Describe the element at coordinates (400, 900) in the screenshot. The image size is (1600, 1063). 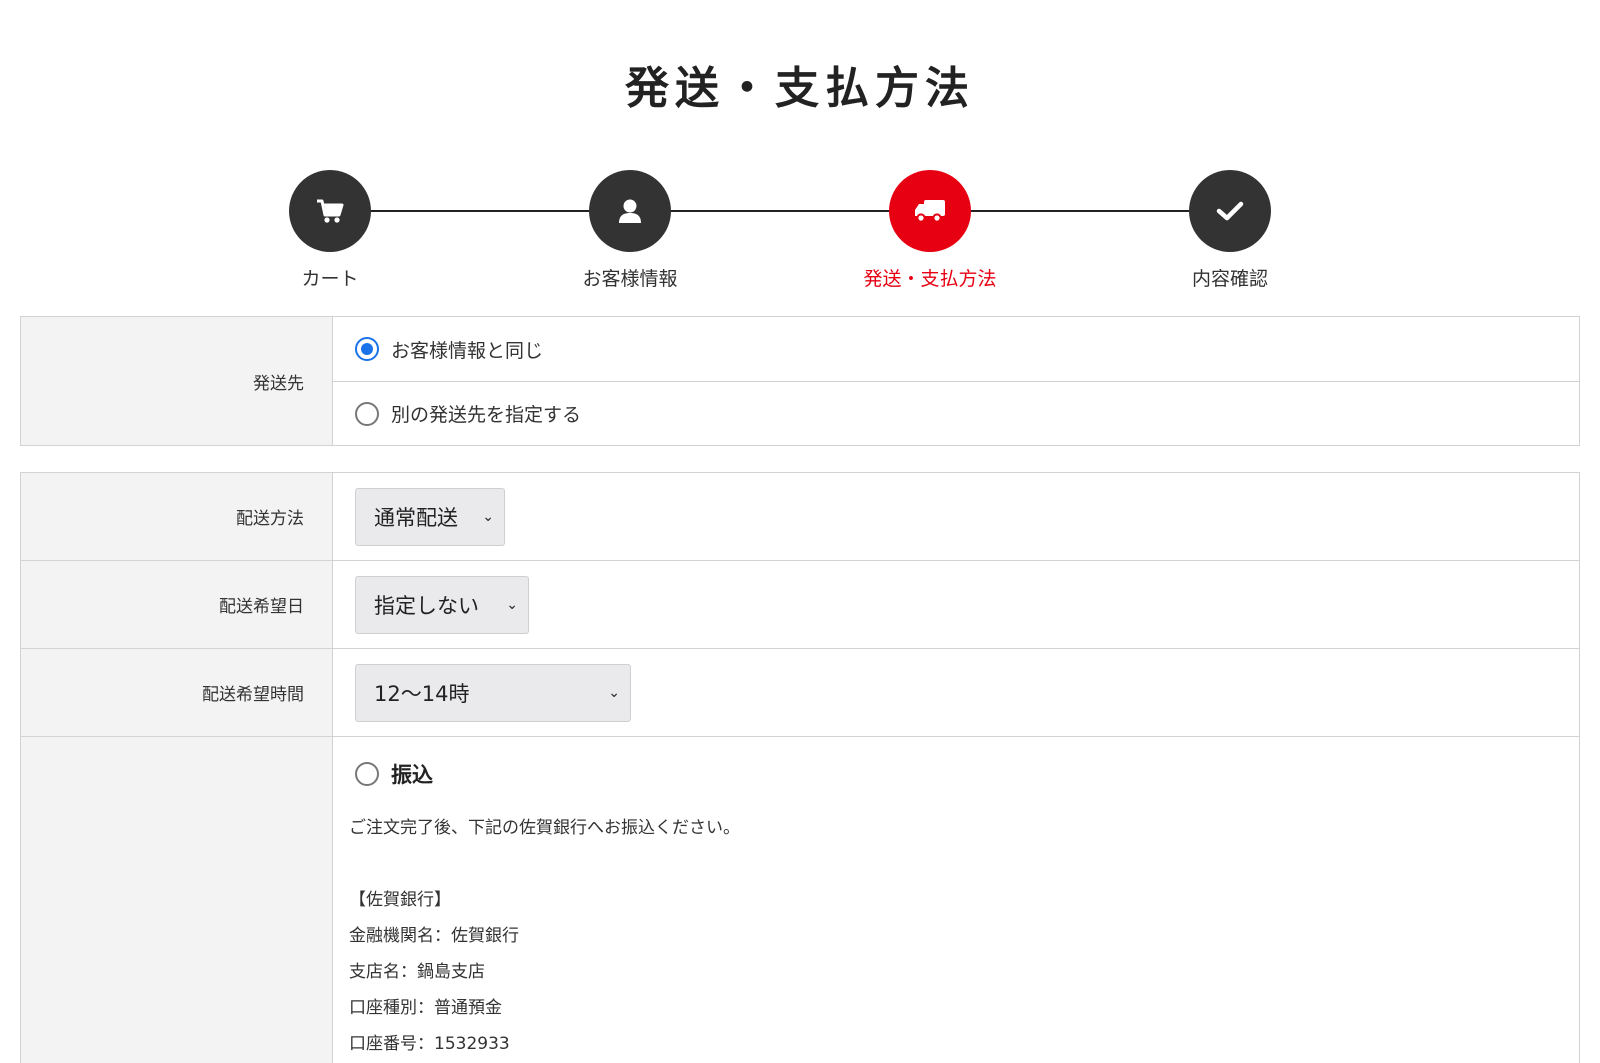
I see `bank-info-line: 【佐賀銀行】` at that location.